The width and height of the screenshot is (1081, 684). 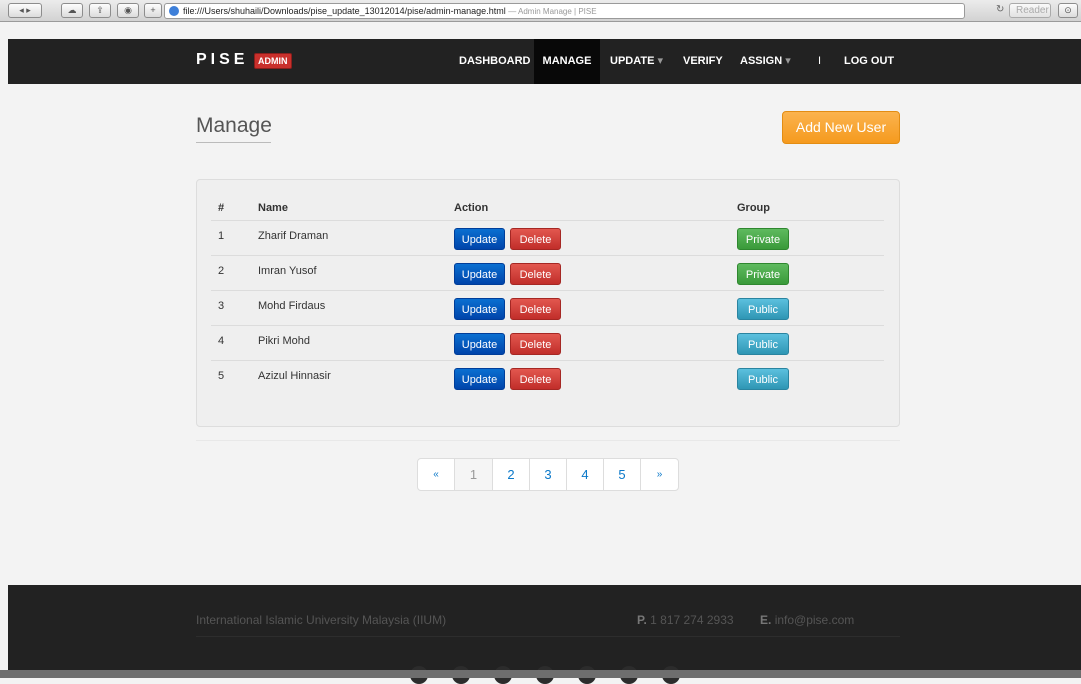 I want to click on email-address: info@pise.com, so click(x=814, y=620).